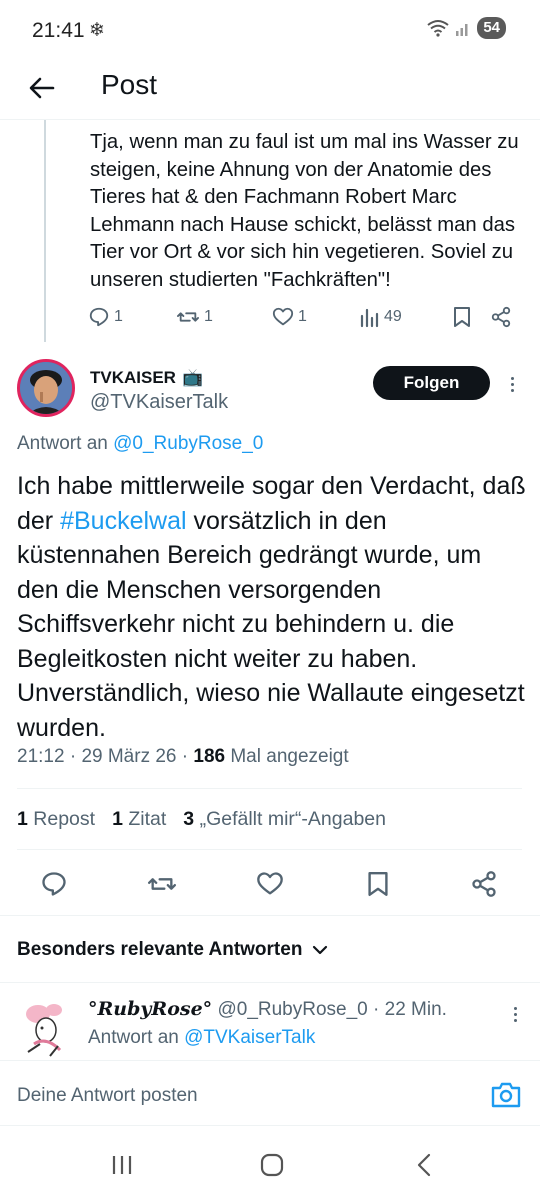 This screenshot has width=540, height=1199. I want to click on wifi-icon, so click(438, 28).